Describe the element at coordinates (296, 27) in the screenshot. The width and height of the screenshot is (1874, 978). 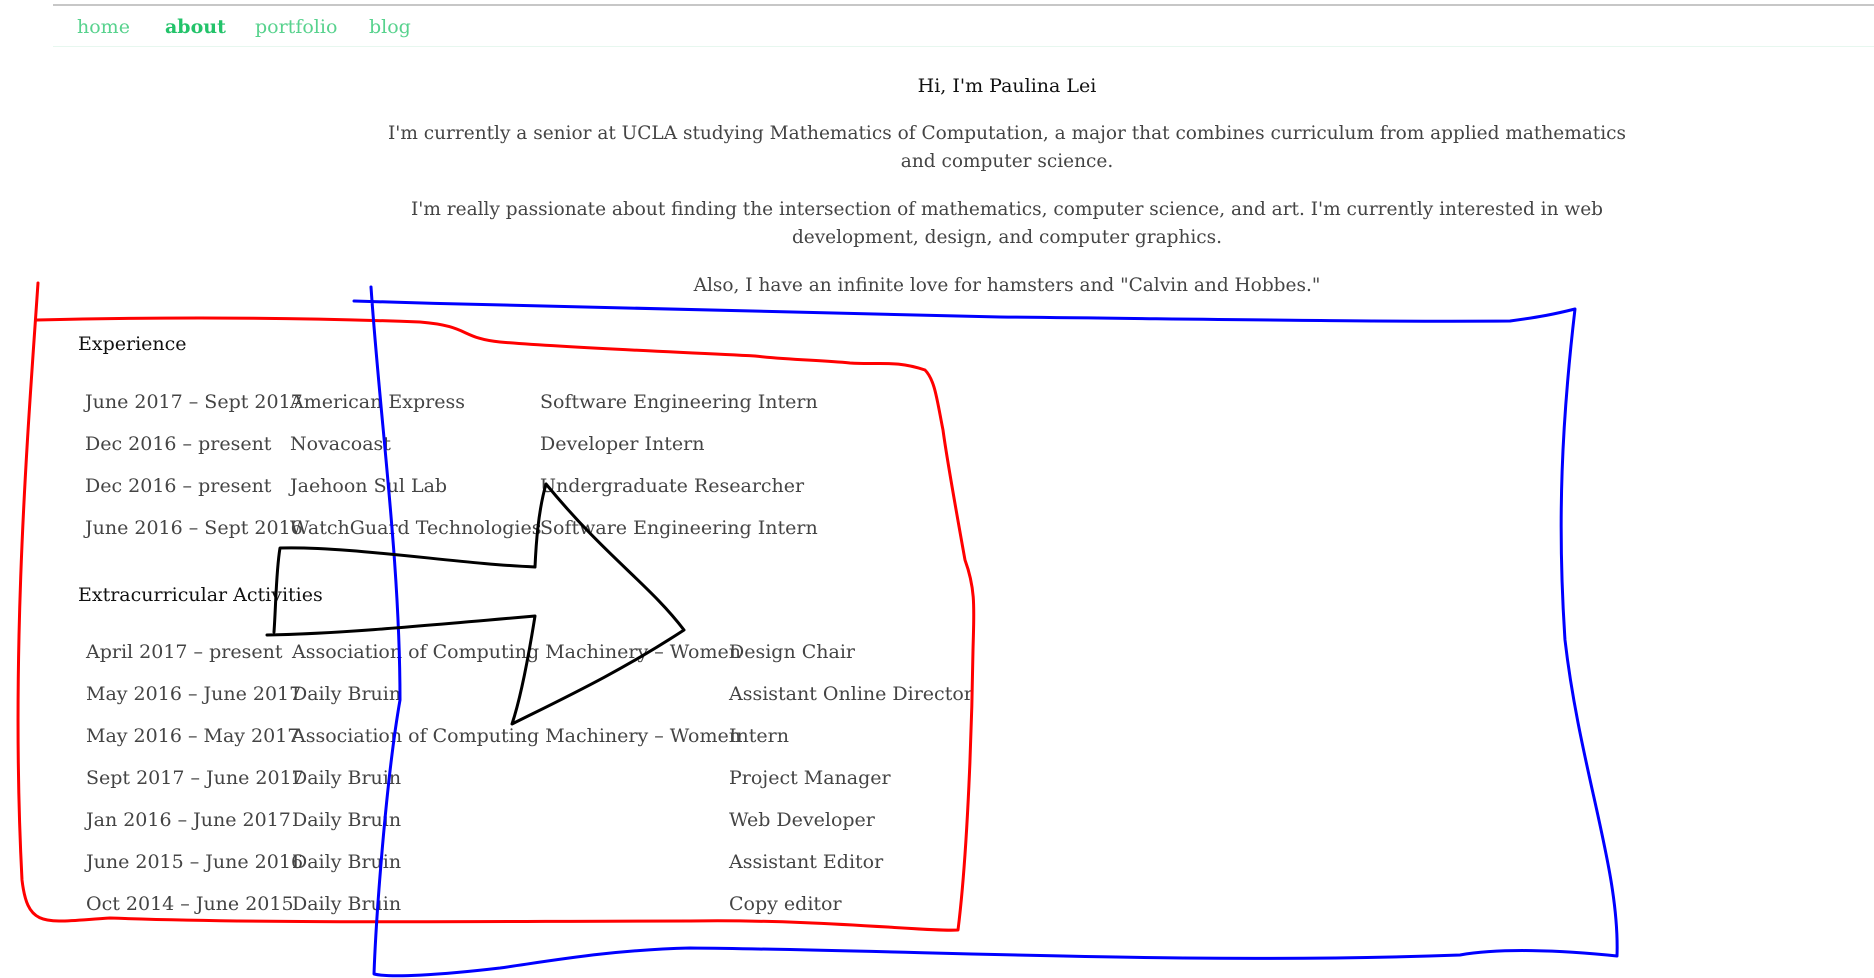
I see `nav-portfolio-link: portfolio` at that location.